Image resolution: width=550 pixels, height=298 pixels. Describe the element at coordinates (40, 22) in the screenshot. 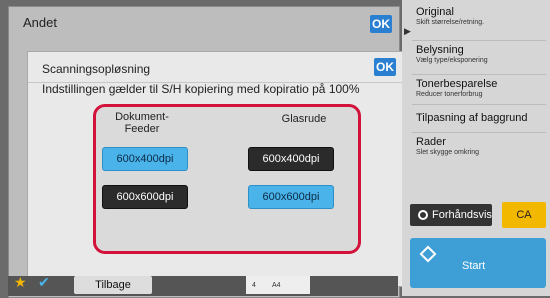

I see `outer-title: Andet` at that location.